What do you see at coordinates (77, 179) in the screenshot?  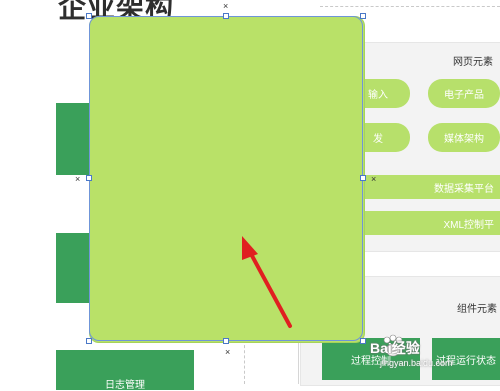 I see `connection-point-left-icon: ×` at bounding box center [77, 179].